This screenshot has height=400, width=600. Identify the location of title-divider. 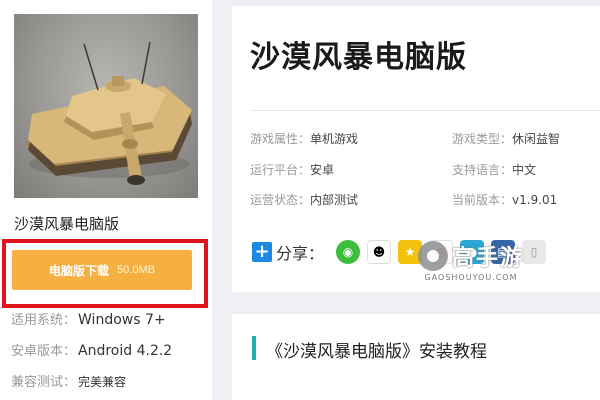
(425, 110).